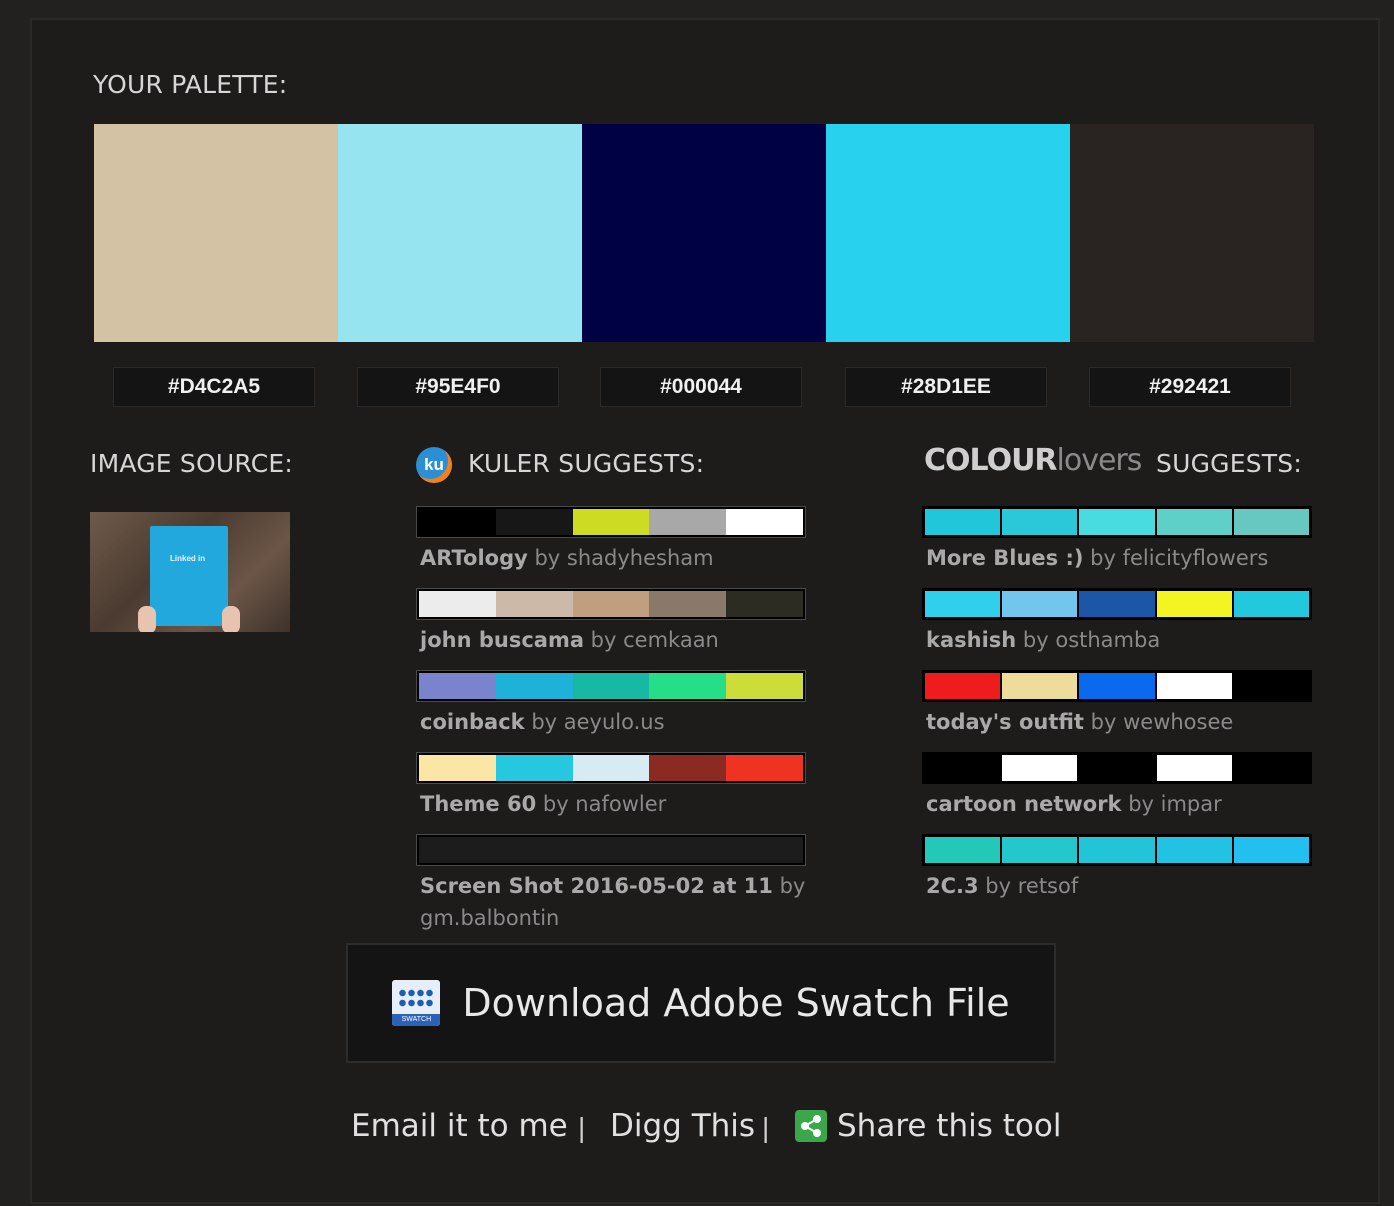 Image resolution: width=1394 pixels, height=1206 pixels. I want to click on colourlovers-palette-caption: More Blues :) by felicityflowers, so click(1126, 558).